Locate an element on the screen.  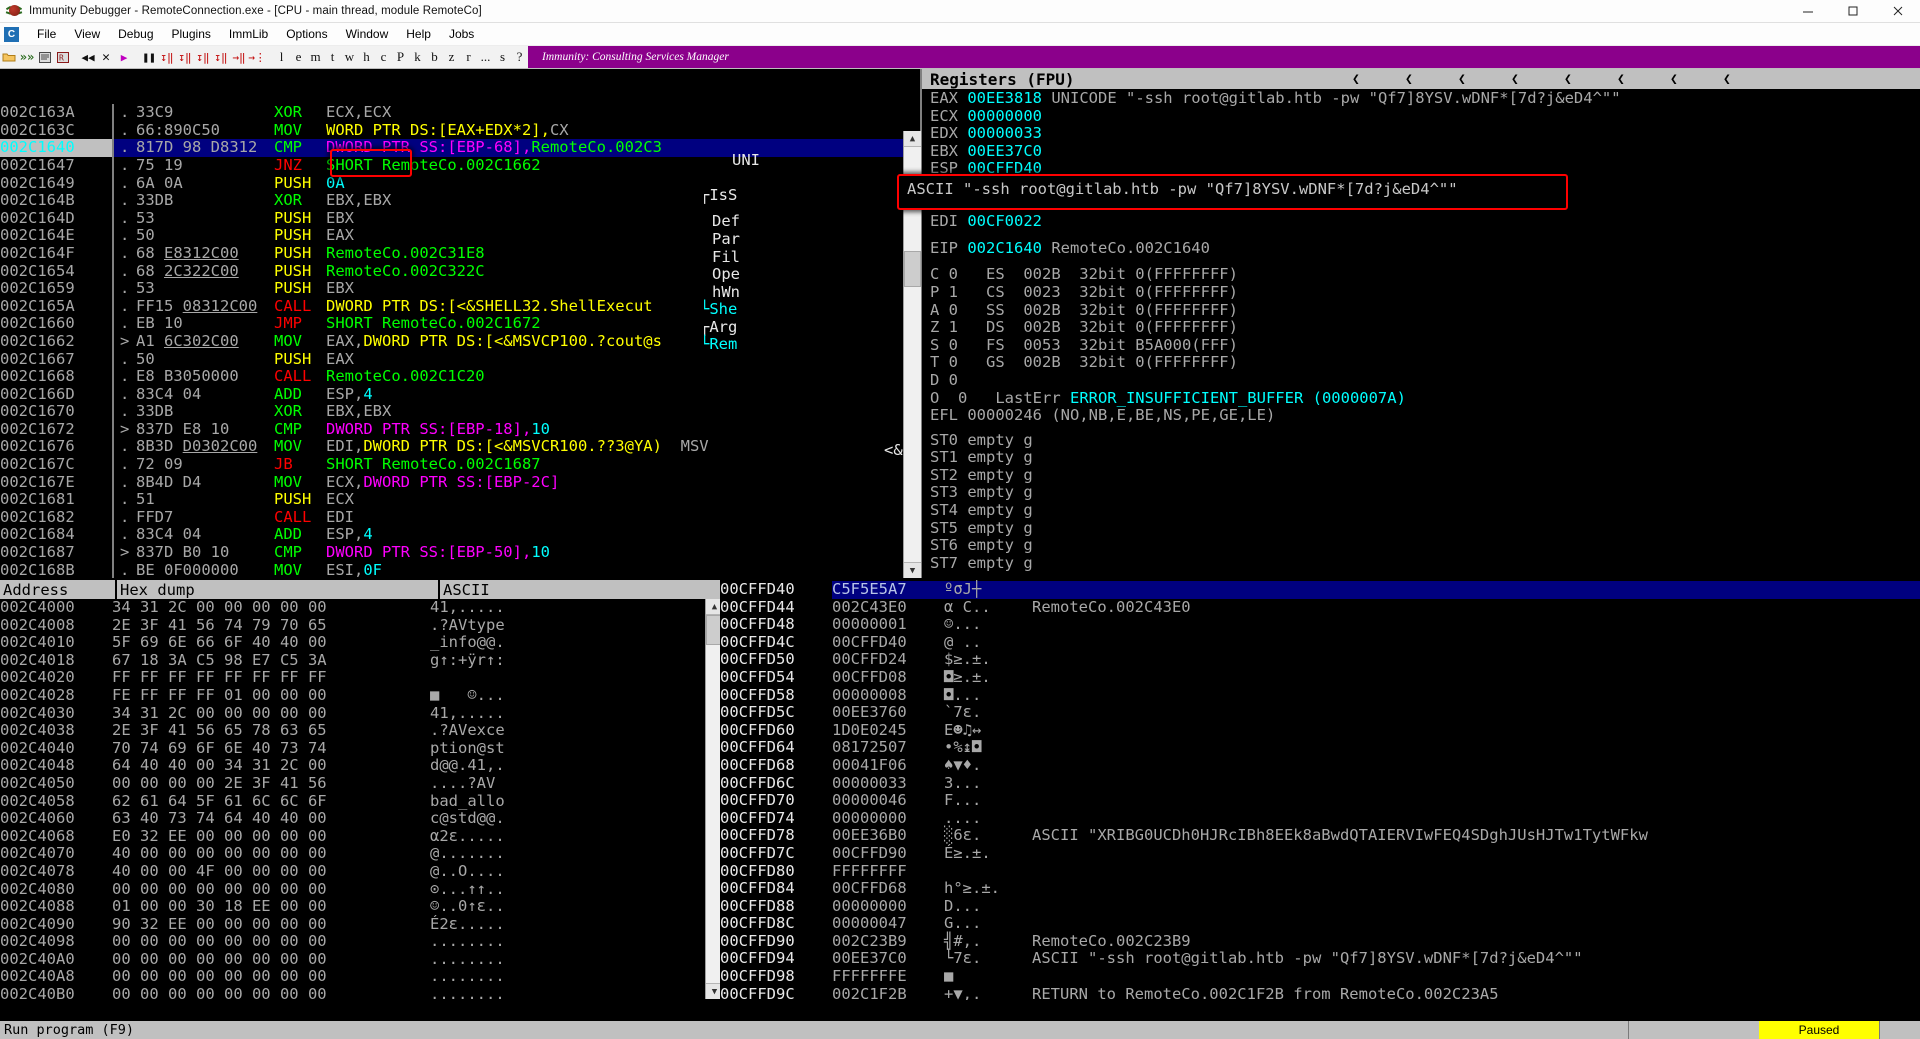
dump-row: 002C4058 62 61 64 5F 61 6C 6C 6F bad_allo is located at coordinates (400, 801).